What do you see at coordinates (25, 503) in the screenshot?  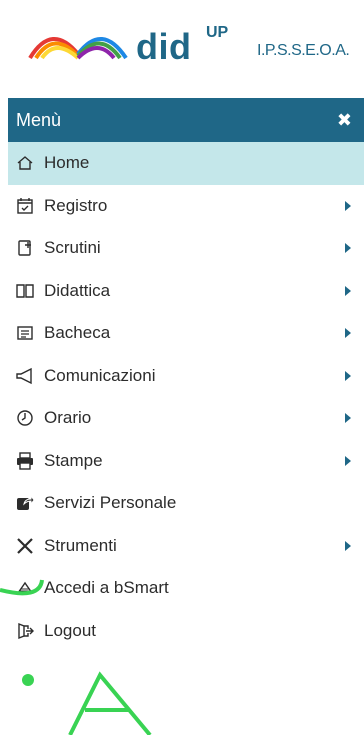 I see `share-icon` at bounding box center [25, 503].